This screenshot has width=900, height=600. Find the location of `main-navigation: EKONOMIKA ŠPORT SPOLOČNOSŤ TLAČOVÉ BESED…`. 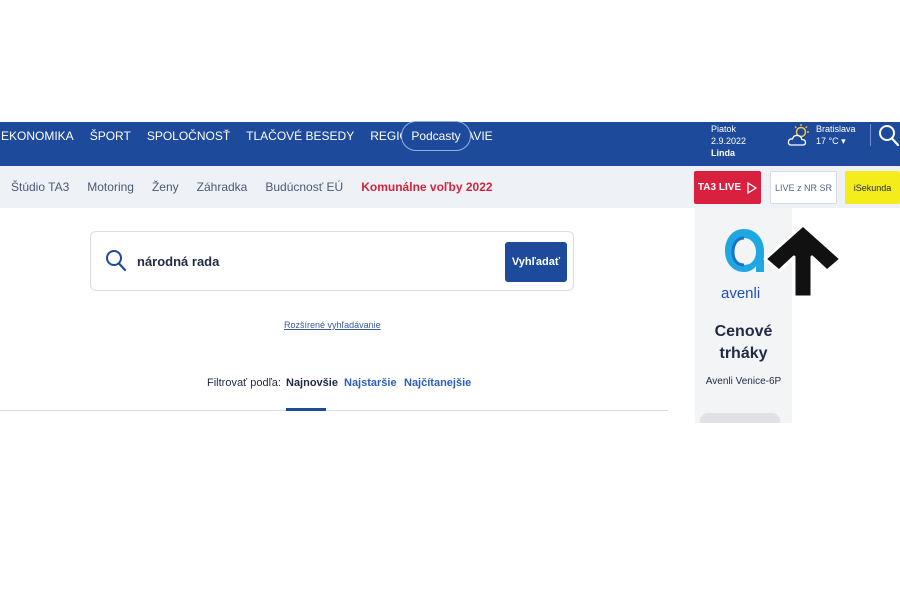

main-navigation: EKONOMIKA ŠPORT SPOLOČNOSŤ TLAČOVÉ BESED… is located at coordinates (450, 143).